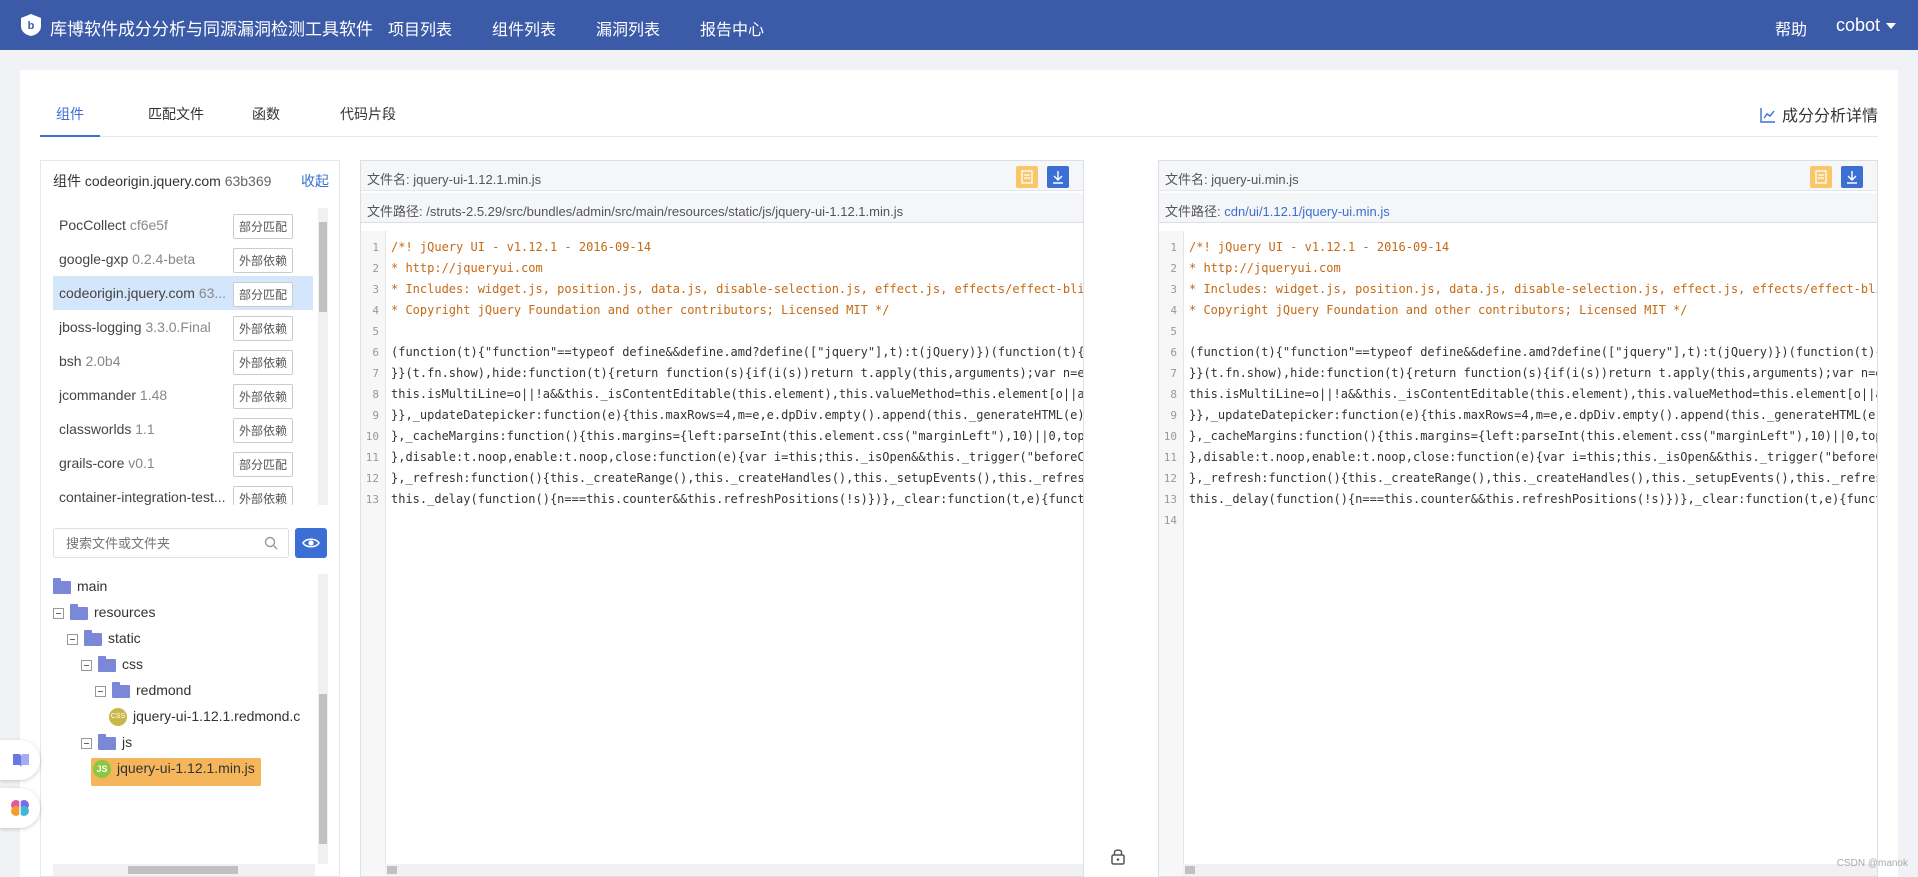 The width and height of the screenshot is (1918, 877). I want to click on line-number: 11, so click(372, 457).